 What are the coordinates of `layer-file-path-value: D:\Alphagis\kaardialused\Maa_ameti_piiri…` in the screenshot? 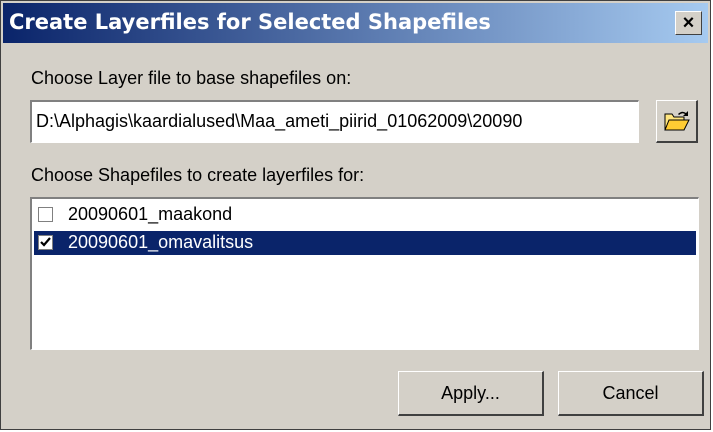 It's located at (279, 121).